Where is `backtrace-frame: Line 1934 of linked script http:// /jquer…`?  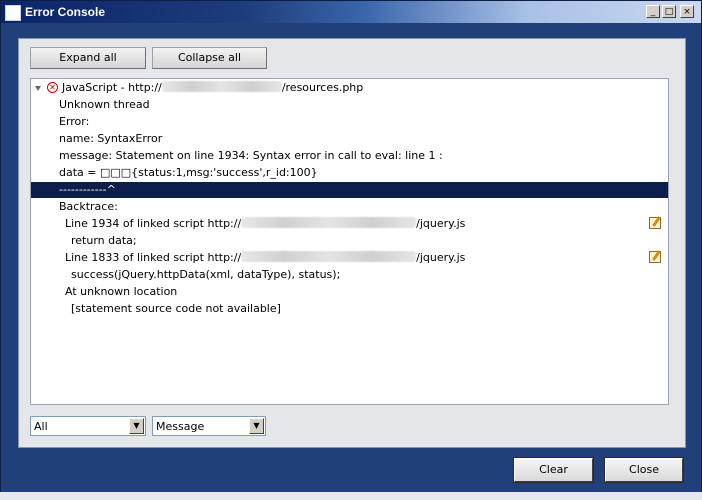 backtrace-frame: Line 1934 of linked script http:// /jquer… is located at coordinates (265, 224).